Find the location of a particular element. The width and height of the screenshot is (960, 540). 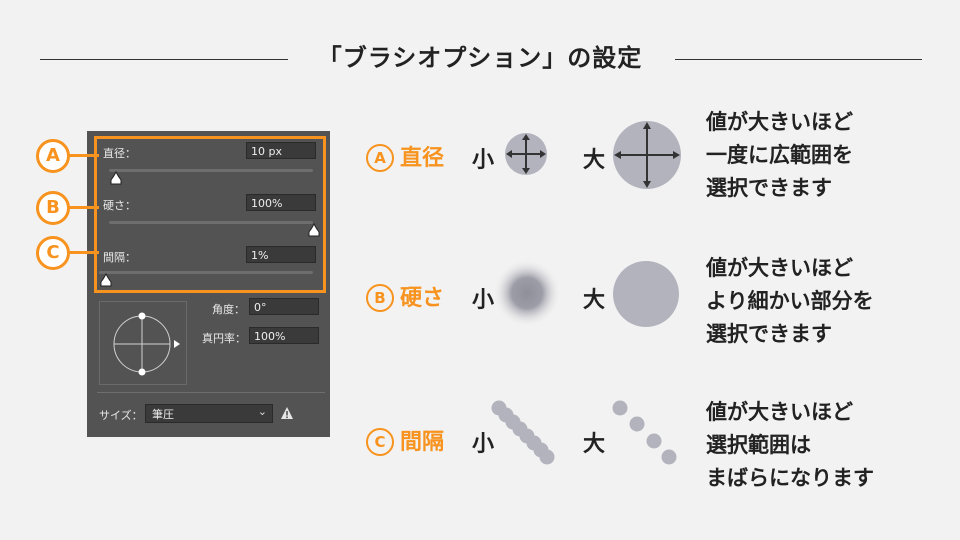

row-c-large-label: 大 is located at coordinates (594, 444).